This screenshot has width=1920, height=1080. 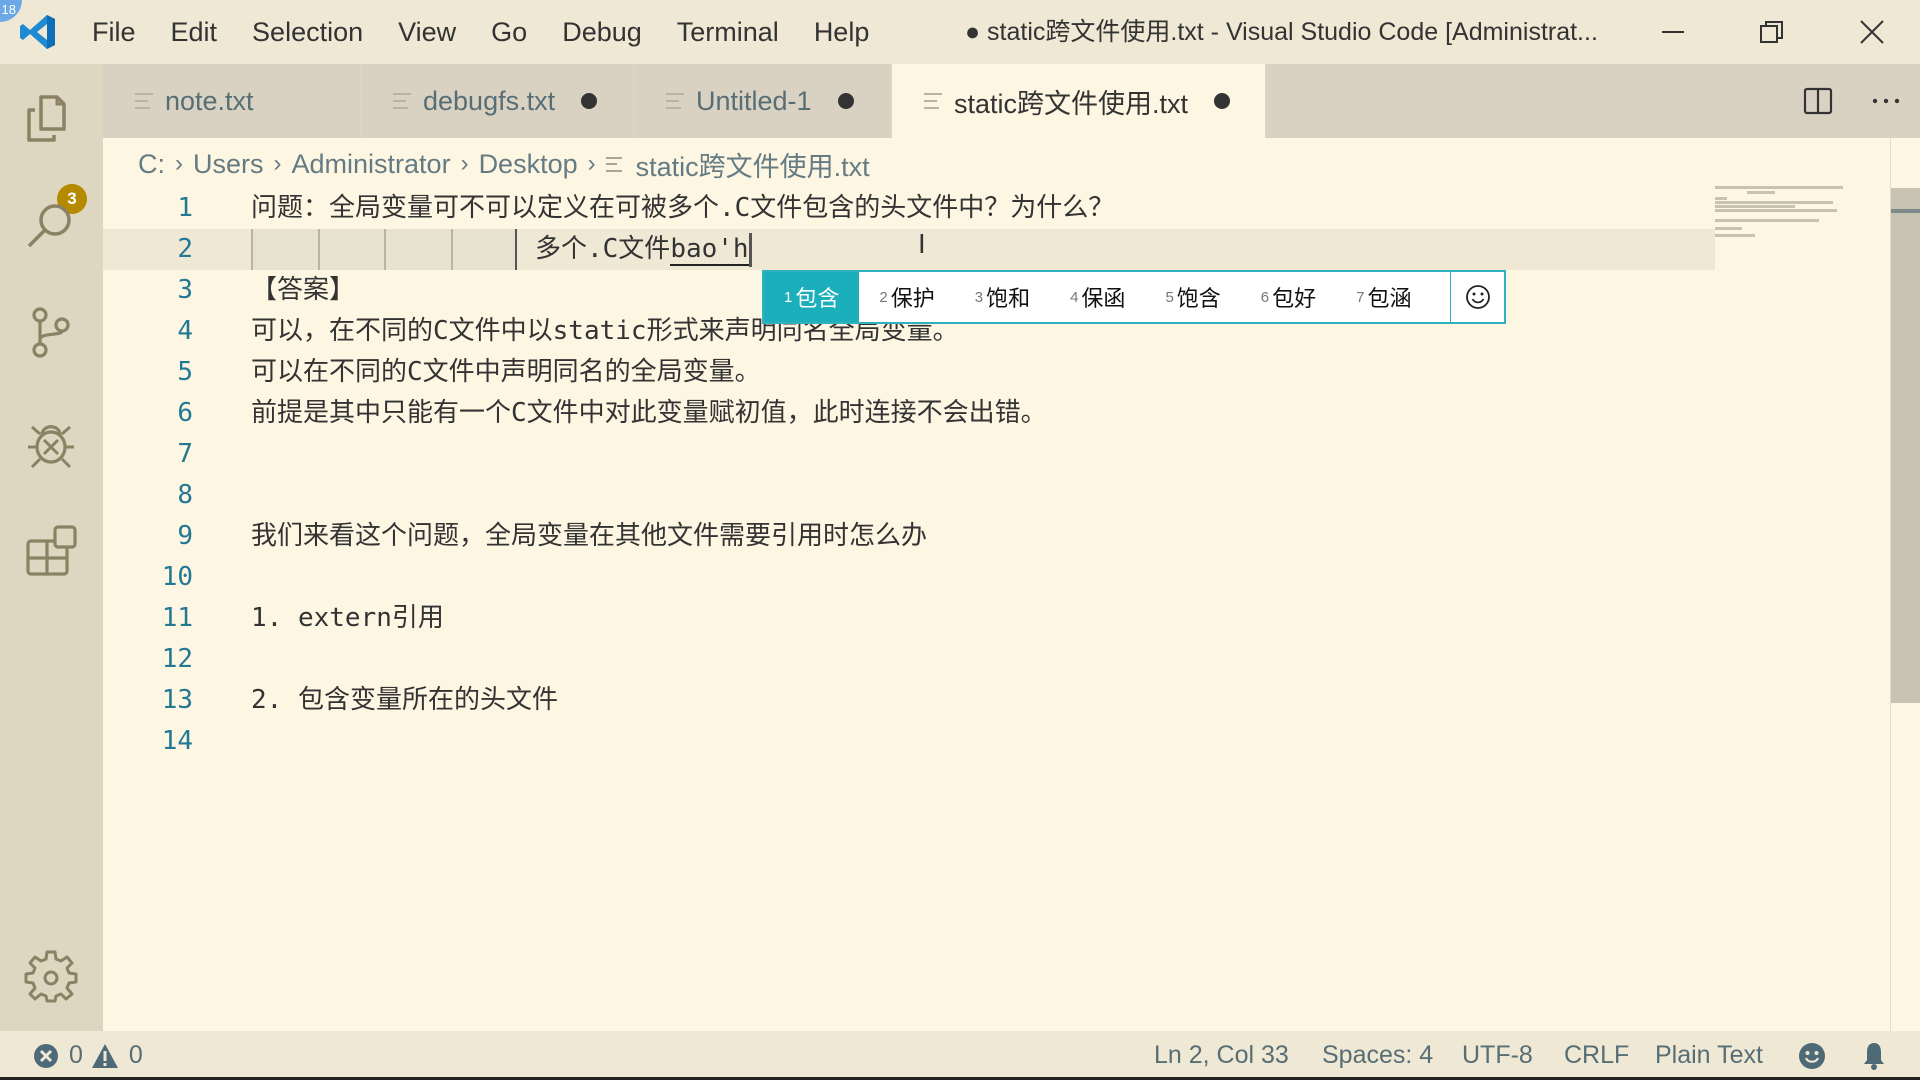 I want to click on editor-line: 9 我们来看这个问题，全局变量在其他文件需要引用时怎么办, so click(x=909, y=536).